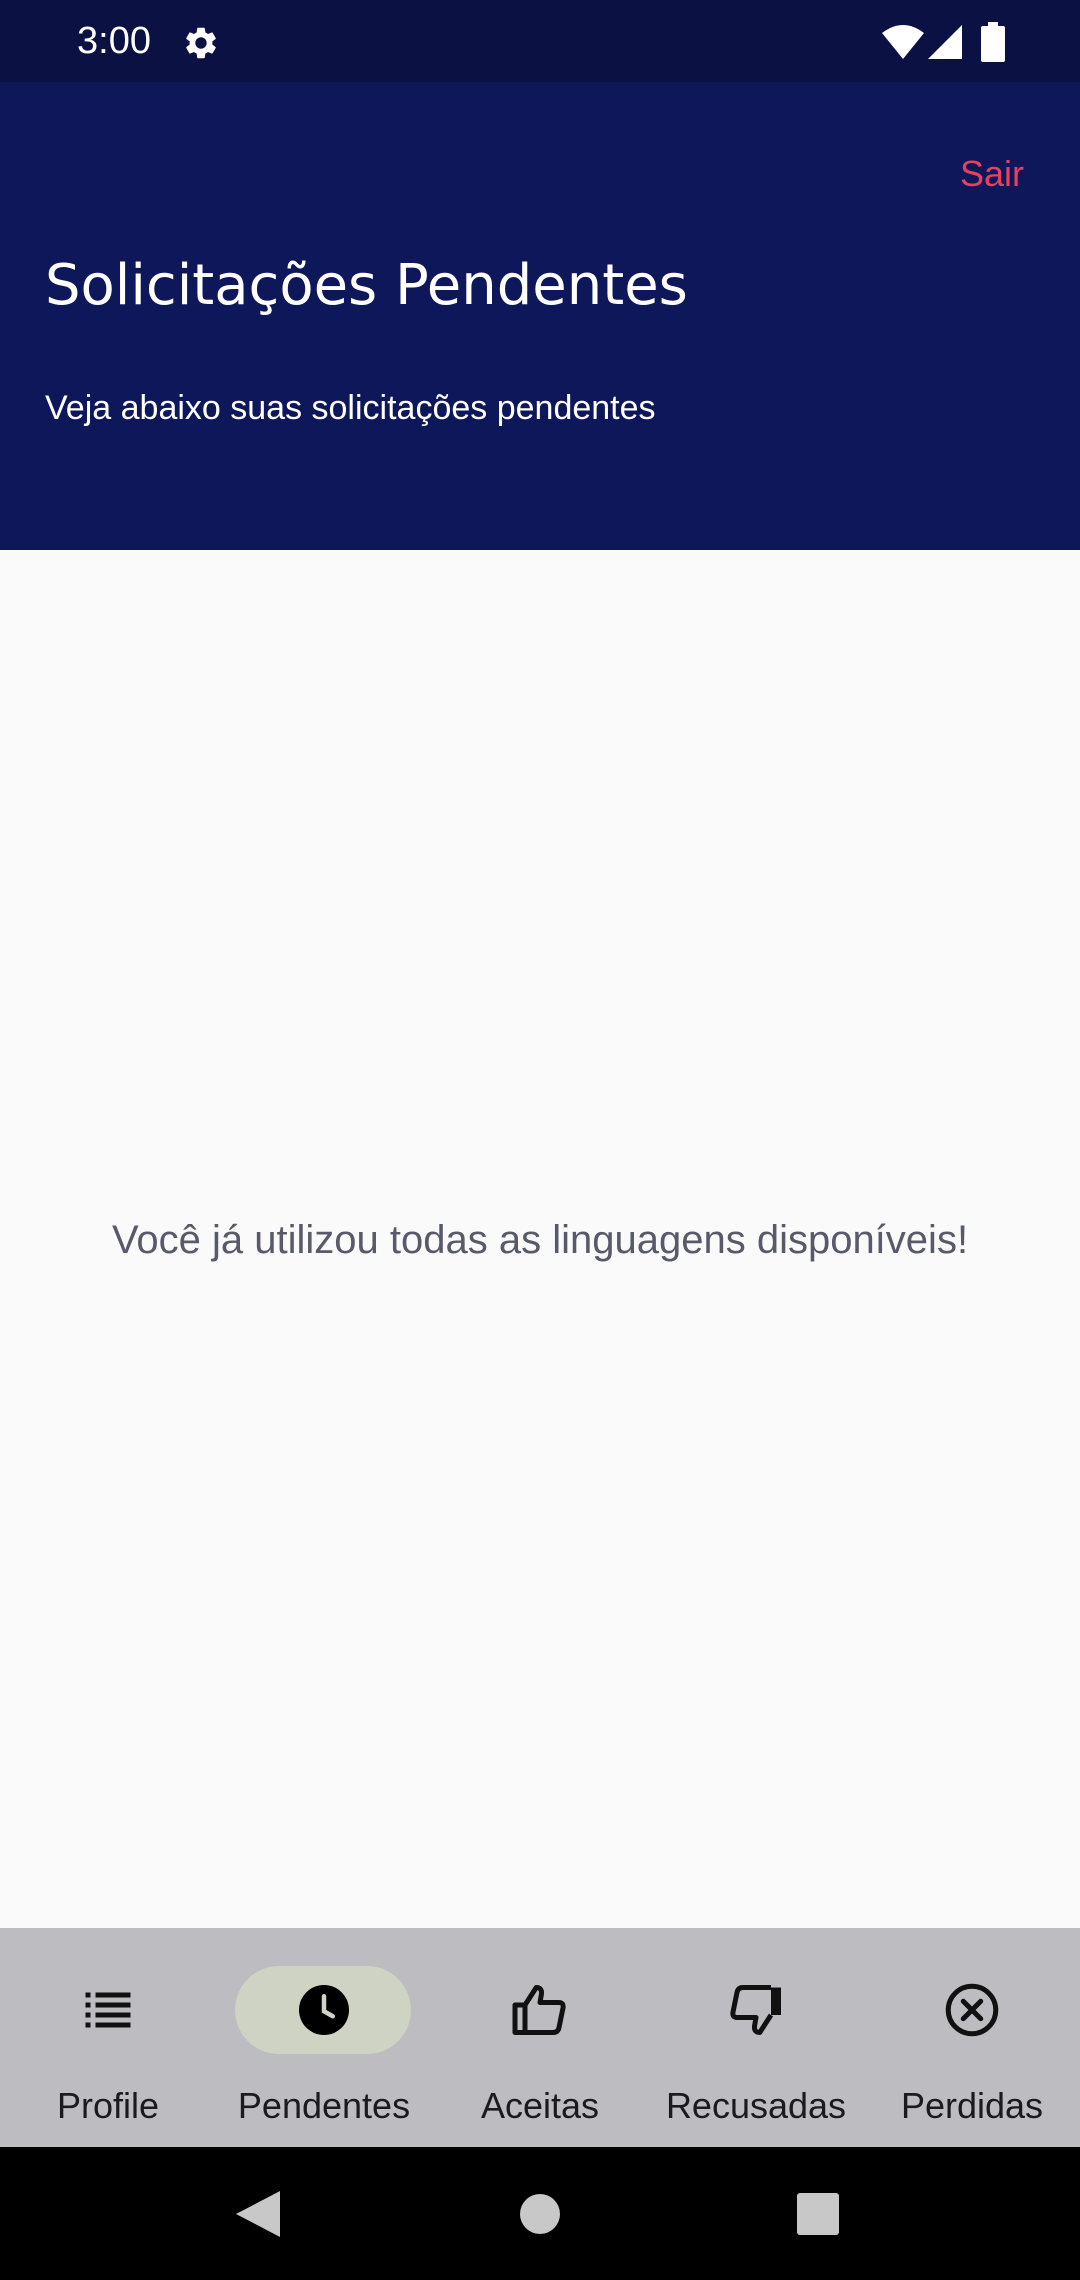  Describe the element at coordinates (201, 43) in the screenshot. I see `gear-icon` at that location.